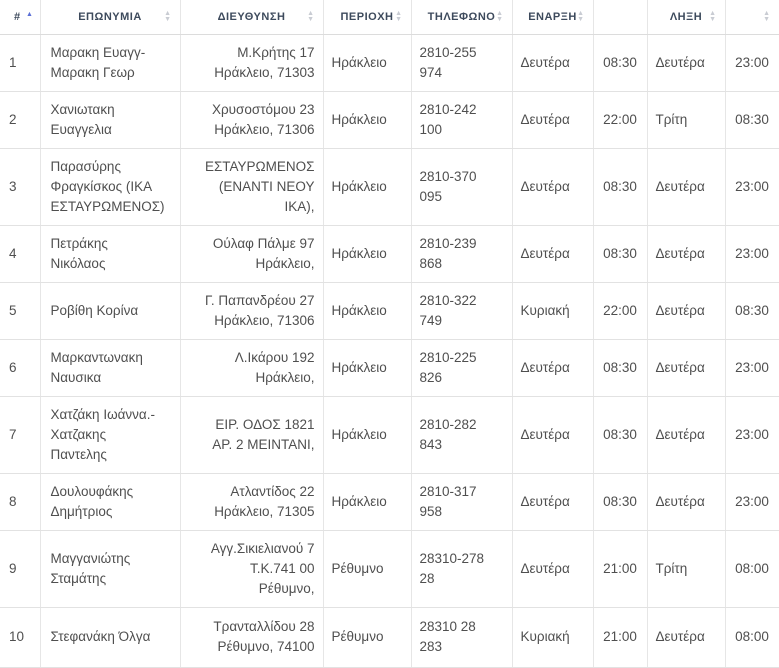 This screenshot has height=668, width=779. Describe the element at coordinates (462, 63) in the screenshot. I see `cell-phone: 2810-255 974` at that location.